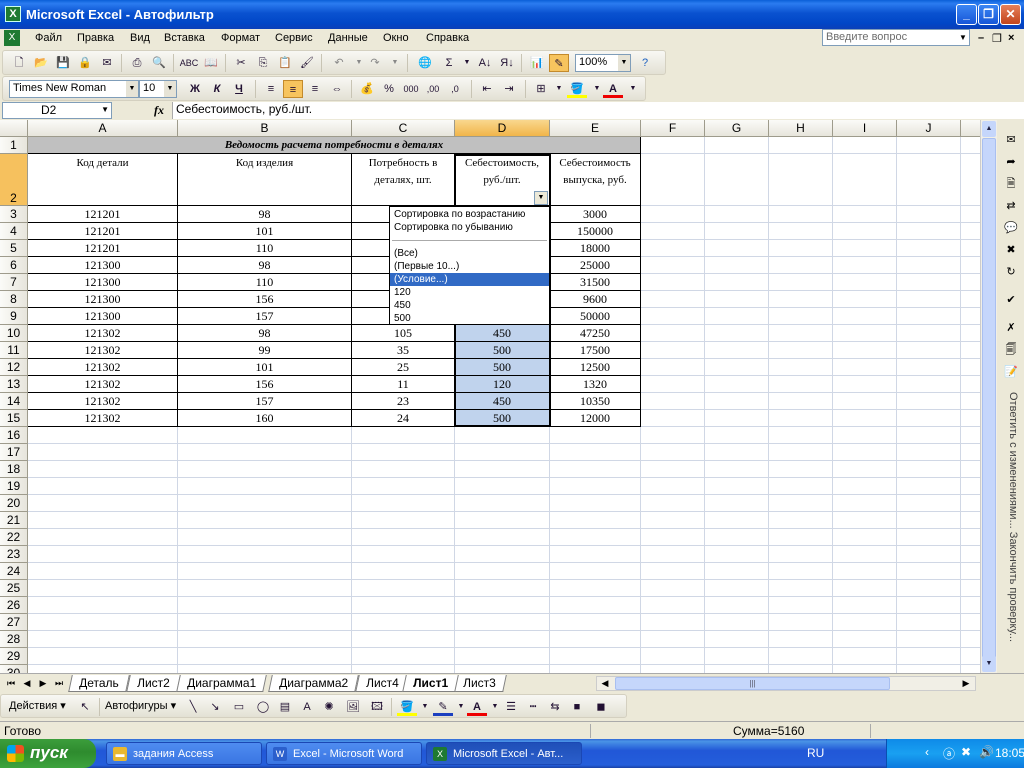  I want to click on row-header: 29, so click(14, 656).